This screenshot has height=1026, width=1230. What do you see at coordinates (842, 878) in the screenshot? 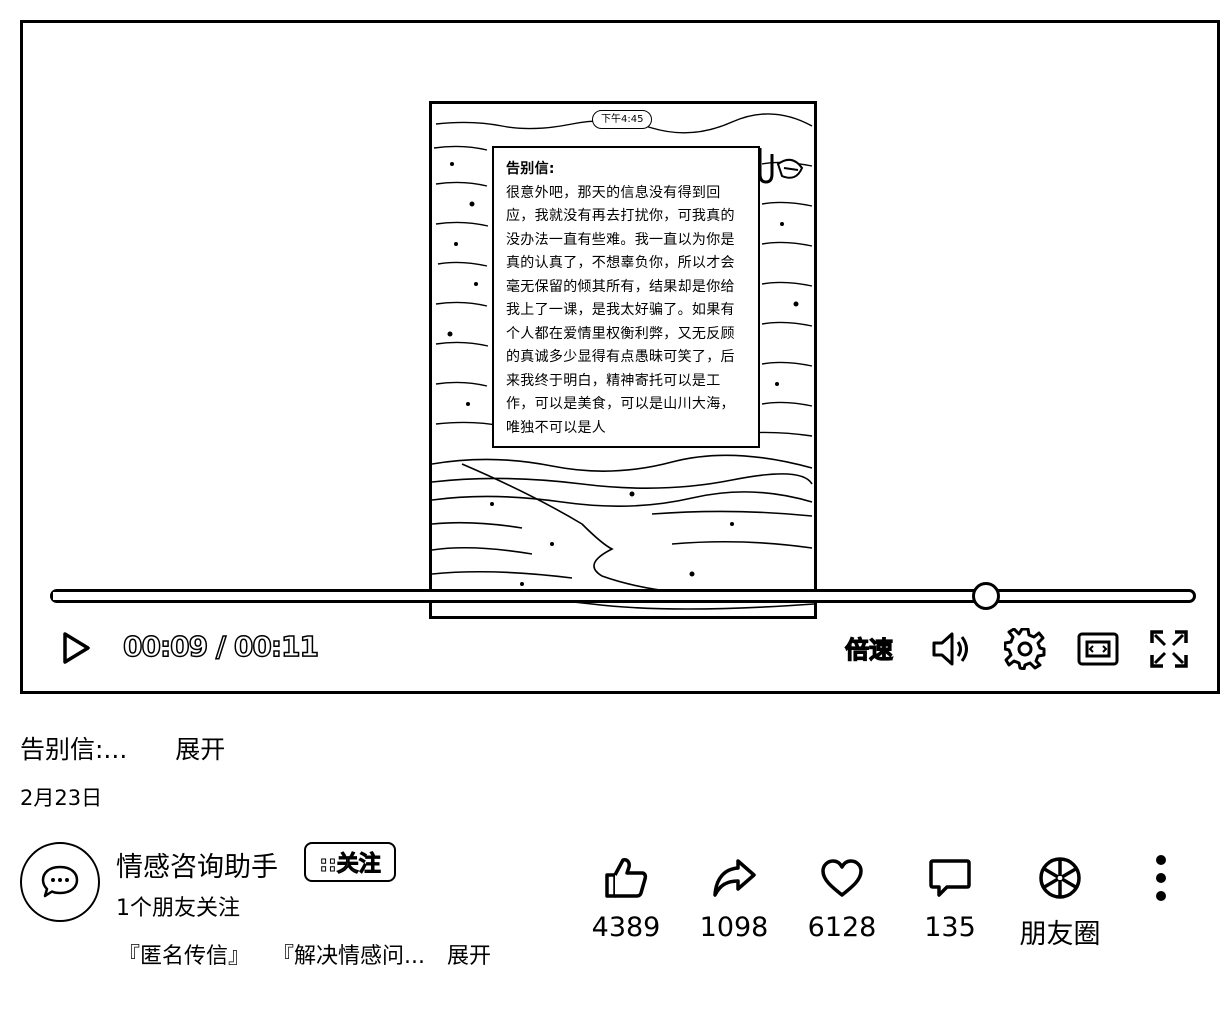
I see `heart-icon` at bounding box center [842, 878].